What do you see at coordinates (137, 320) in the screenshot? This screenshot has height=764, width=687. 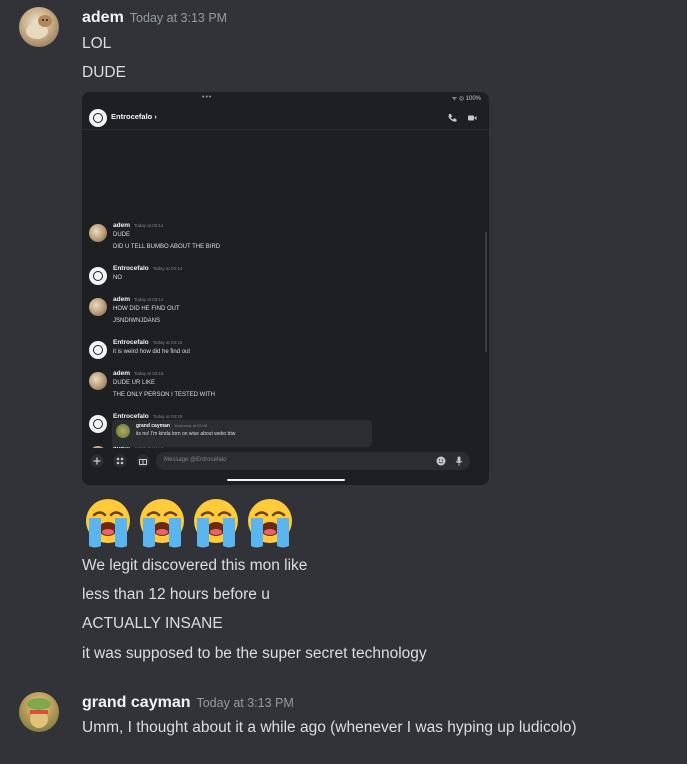 I see `dm-message-text: JSNDIWNJDANS` at bounding box center [137, 320].